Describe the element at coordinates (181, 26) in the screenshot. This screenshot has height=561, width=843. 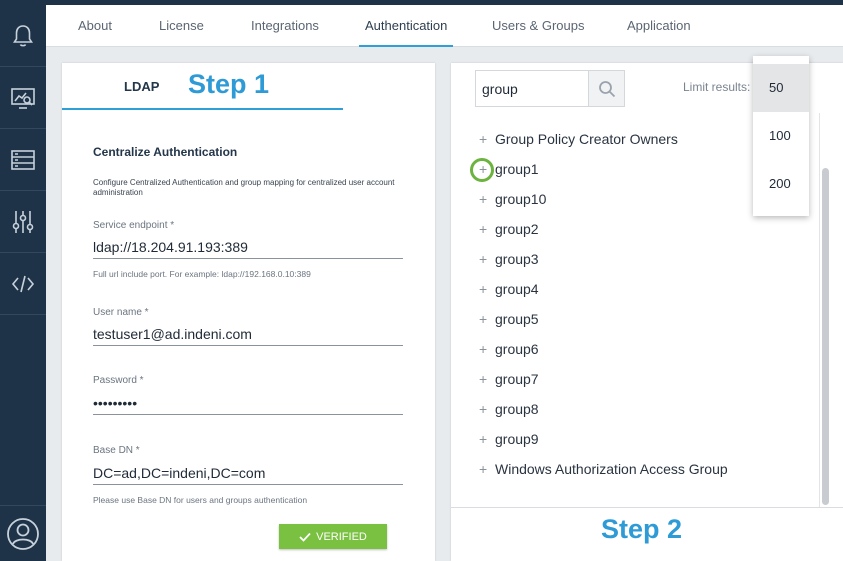
I see `tab-license: License` at that location.